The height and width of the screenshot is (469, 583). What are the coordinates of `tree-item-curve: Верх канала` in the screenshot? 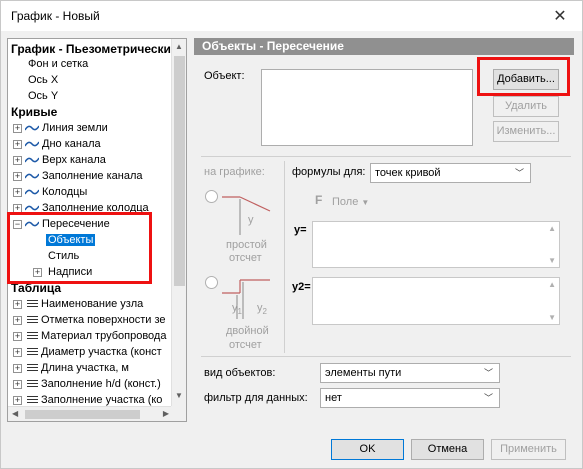 It's located at (65, 160).